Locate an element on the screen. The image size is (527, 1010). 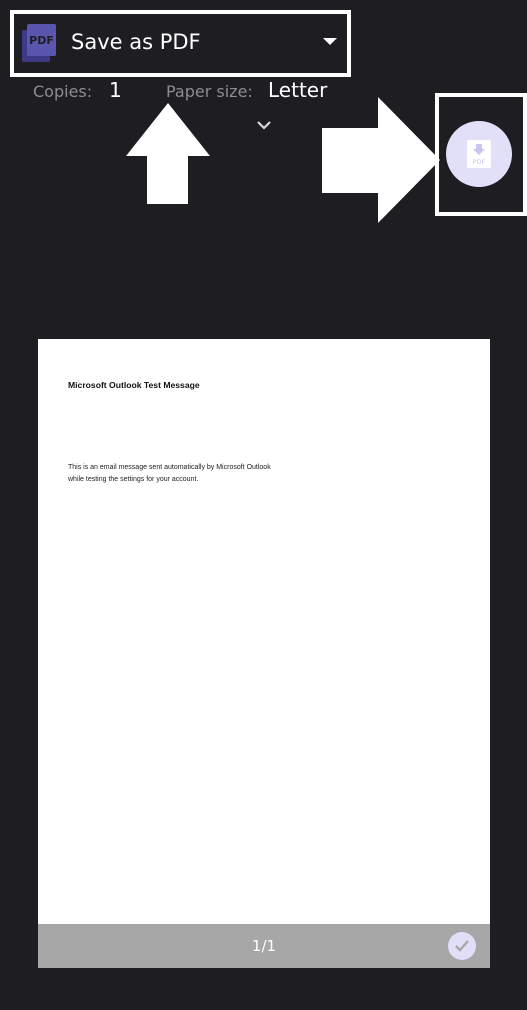
pdf-printer-icon: PDF is located at coordinates (39, 43).